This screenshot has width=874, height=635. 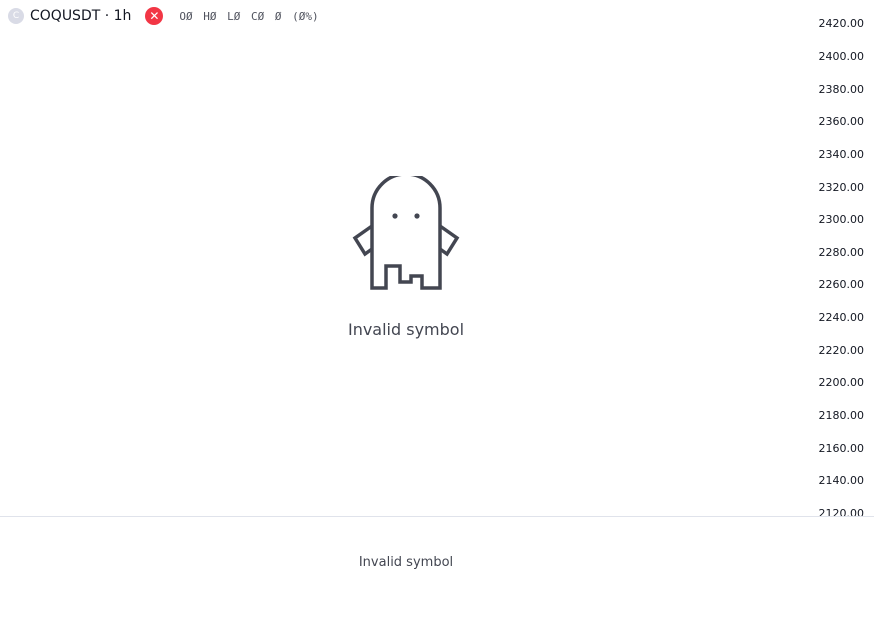 What do you see at coordinates (841, 219) in the screenshot?
I see `price-tick: 2300.00` at bounding box center [841, 219].